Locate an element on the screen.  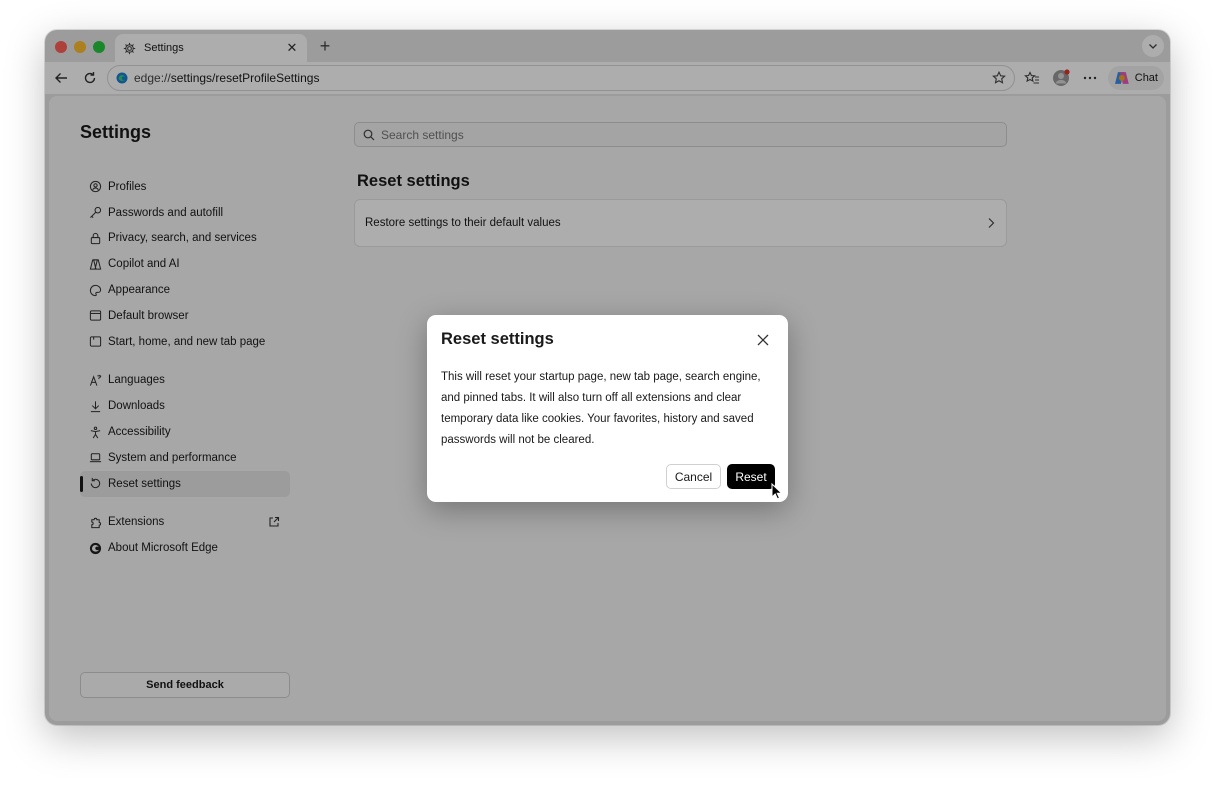
reset-button: Reset is located at coordinates (751, 476).